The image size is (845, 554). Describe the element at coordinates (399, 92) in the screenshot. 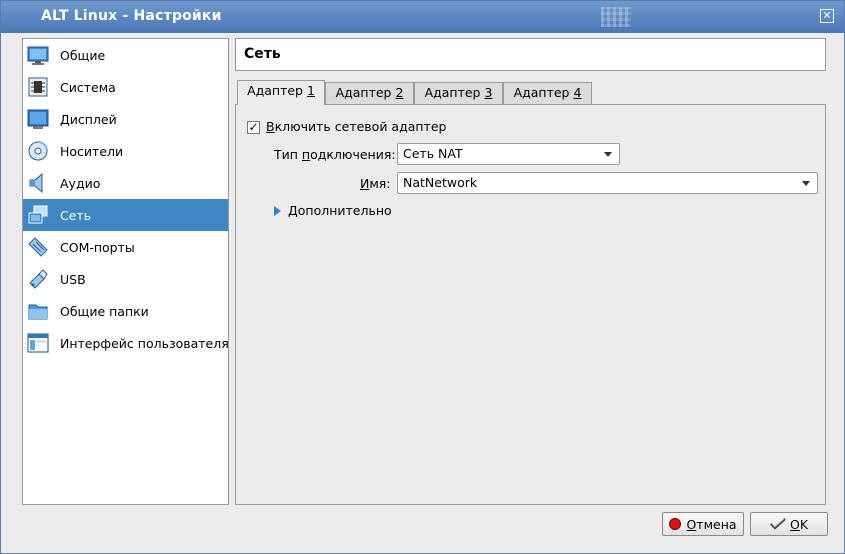

I see `tab-number: 2` at that location.